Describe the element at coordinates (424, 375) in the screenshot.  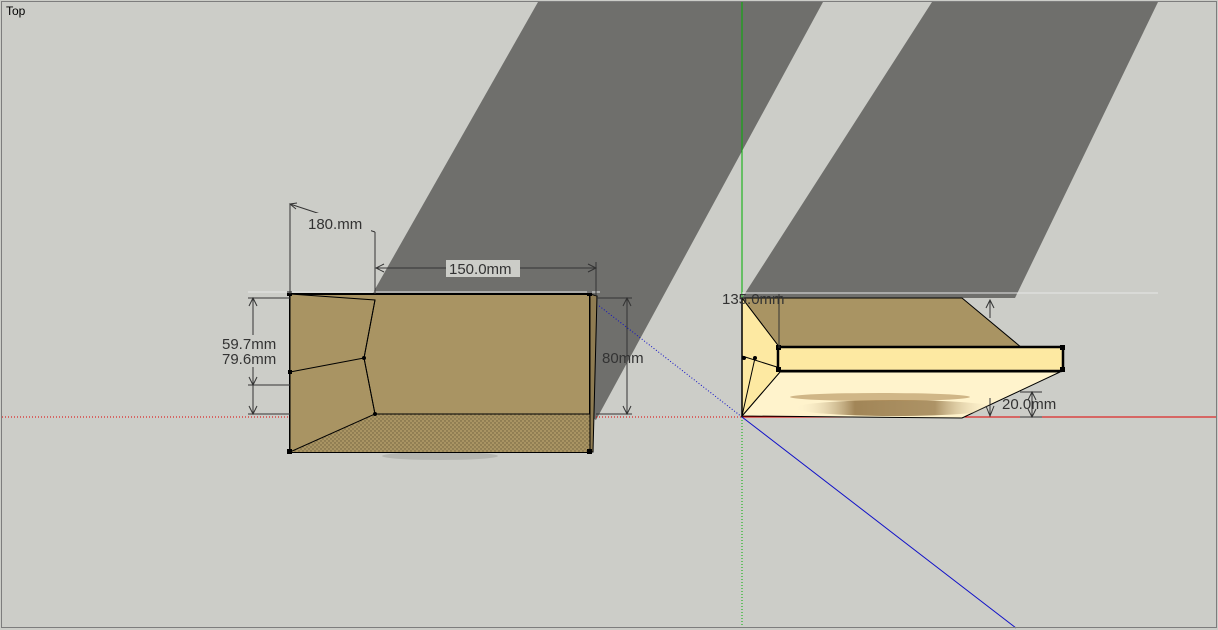
I see `left-box` at that location.